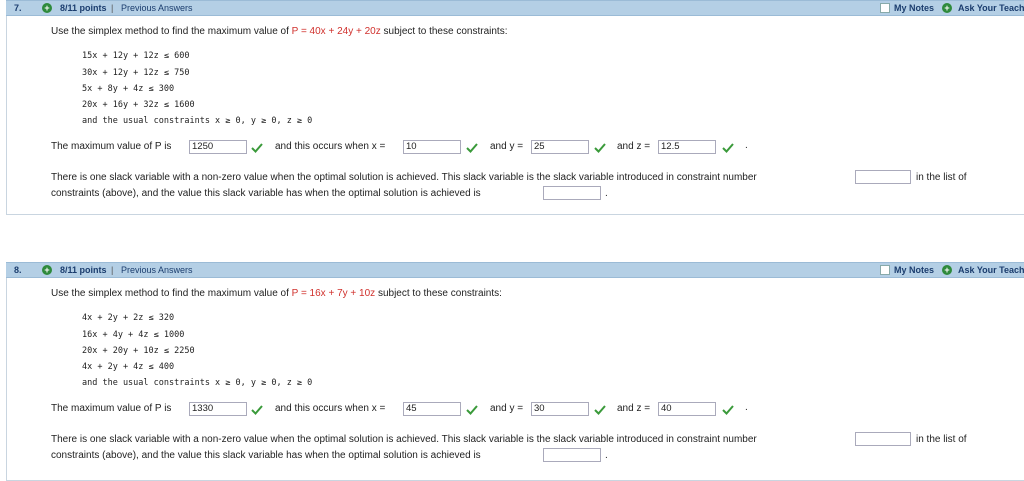  I want to click on max-value-input: 1250, so click(218, 147).